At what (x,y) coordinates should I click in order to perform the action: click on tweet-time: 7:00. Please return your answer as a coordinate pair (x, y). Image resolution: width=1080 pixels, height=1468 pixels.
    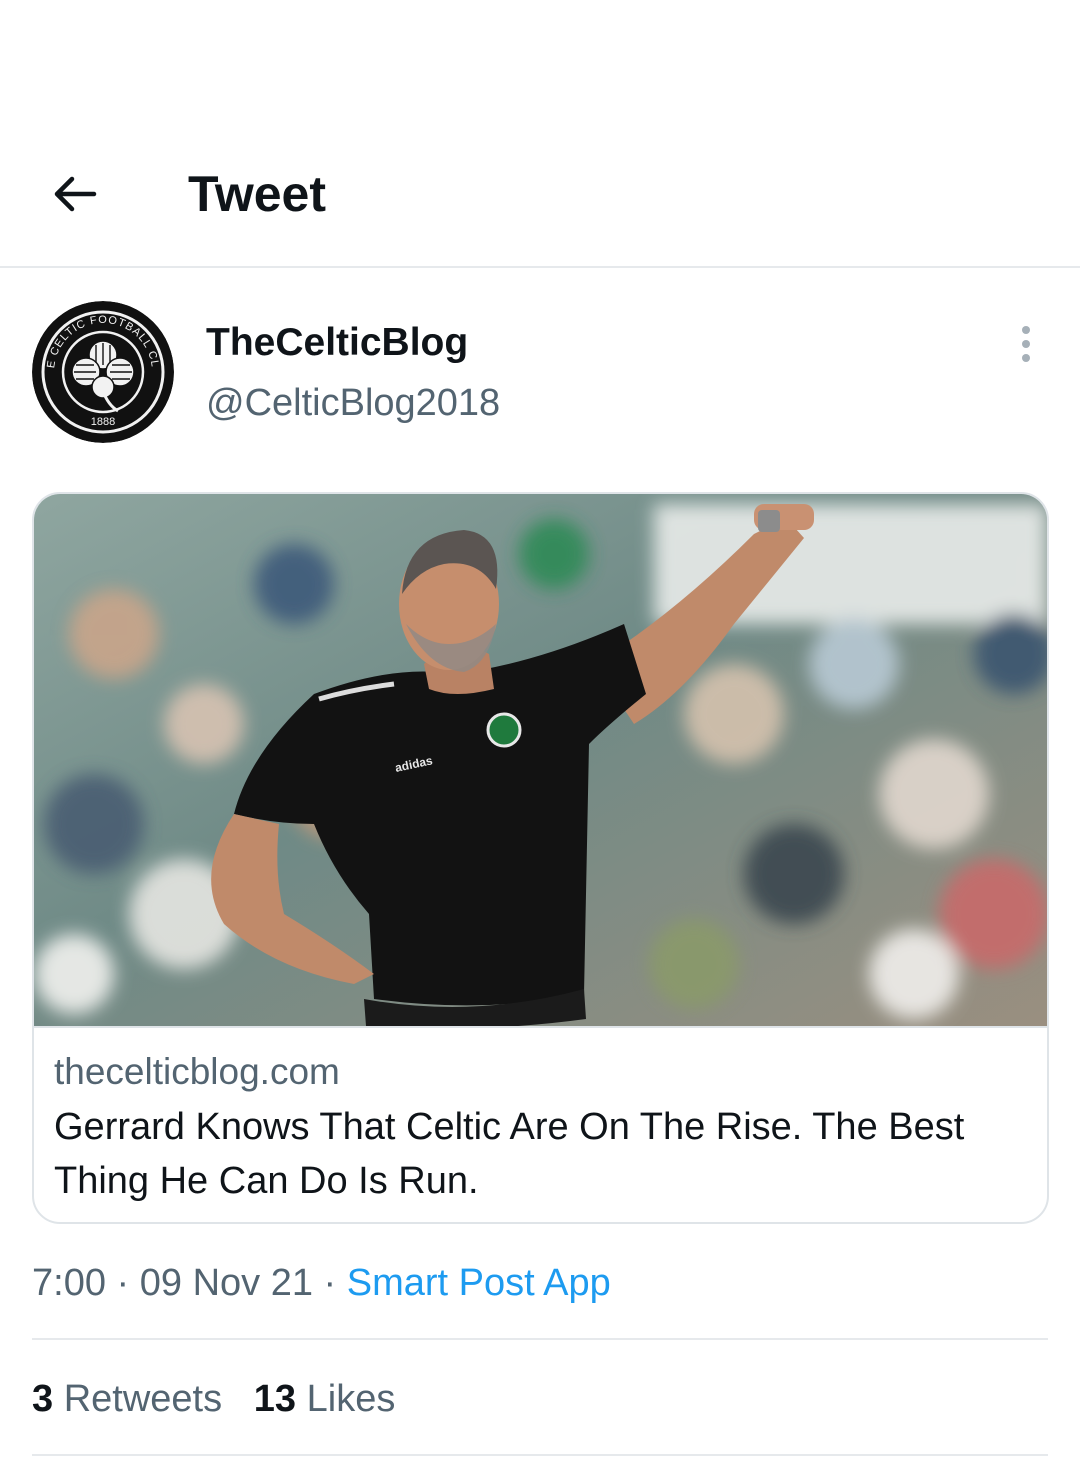
    Looking at the image, I should click on (69, 1283).